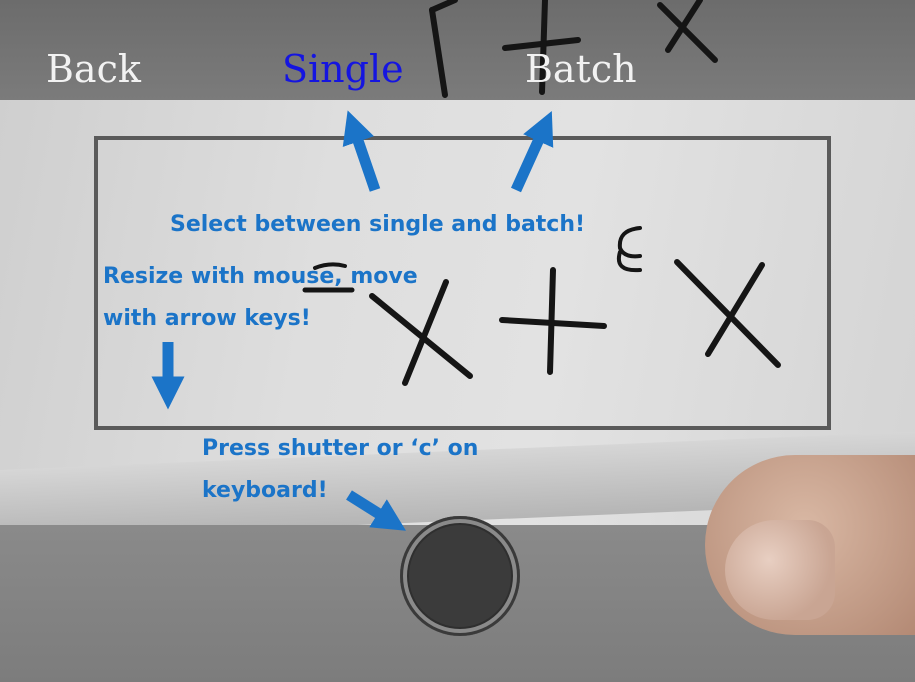 This screenshot has width=915, height=682. What do you see at coordinates (361, 151) in the screenshot?
I see `arrow-to-single-icon` at bounding box center [361, 151].